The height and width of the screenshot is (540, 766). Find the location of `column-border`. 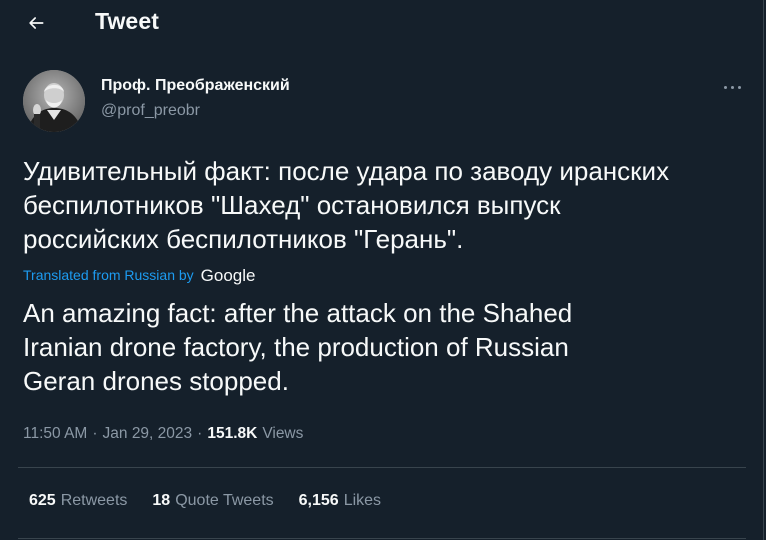

column-border is located at coordinates (763, 270).